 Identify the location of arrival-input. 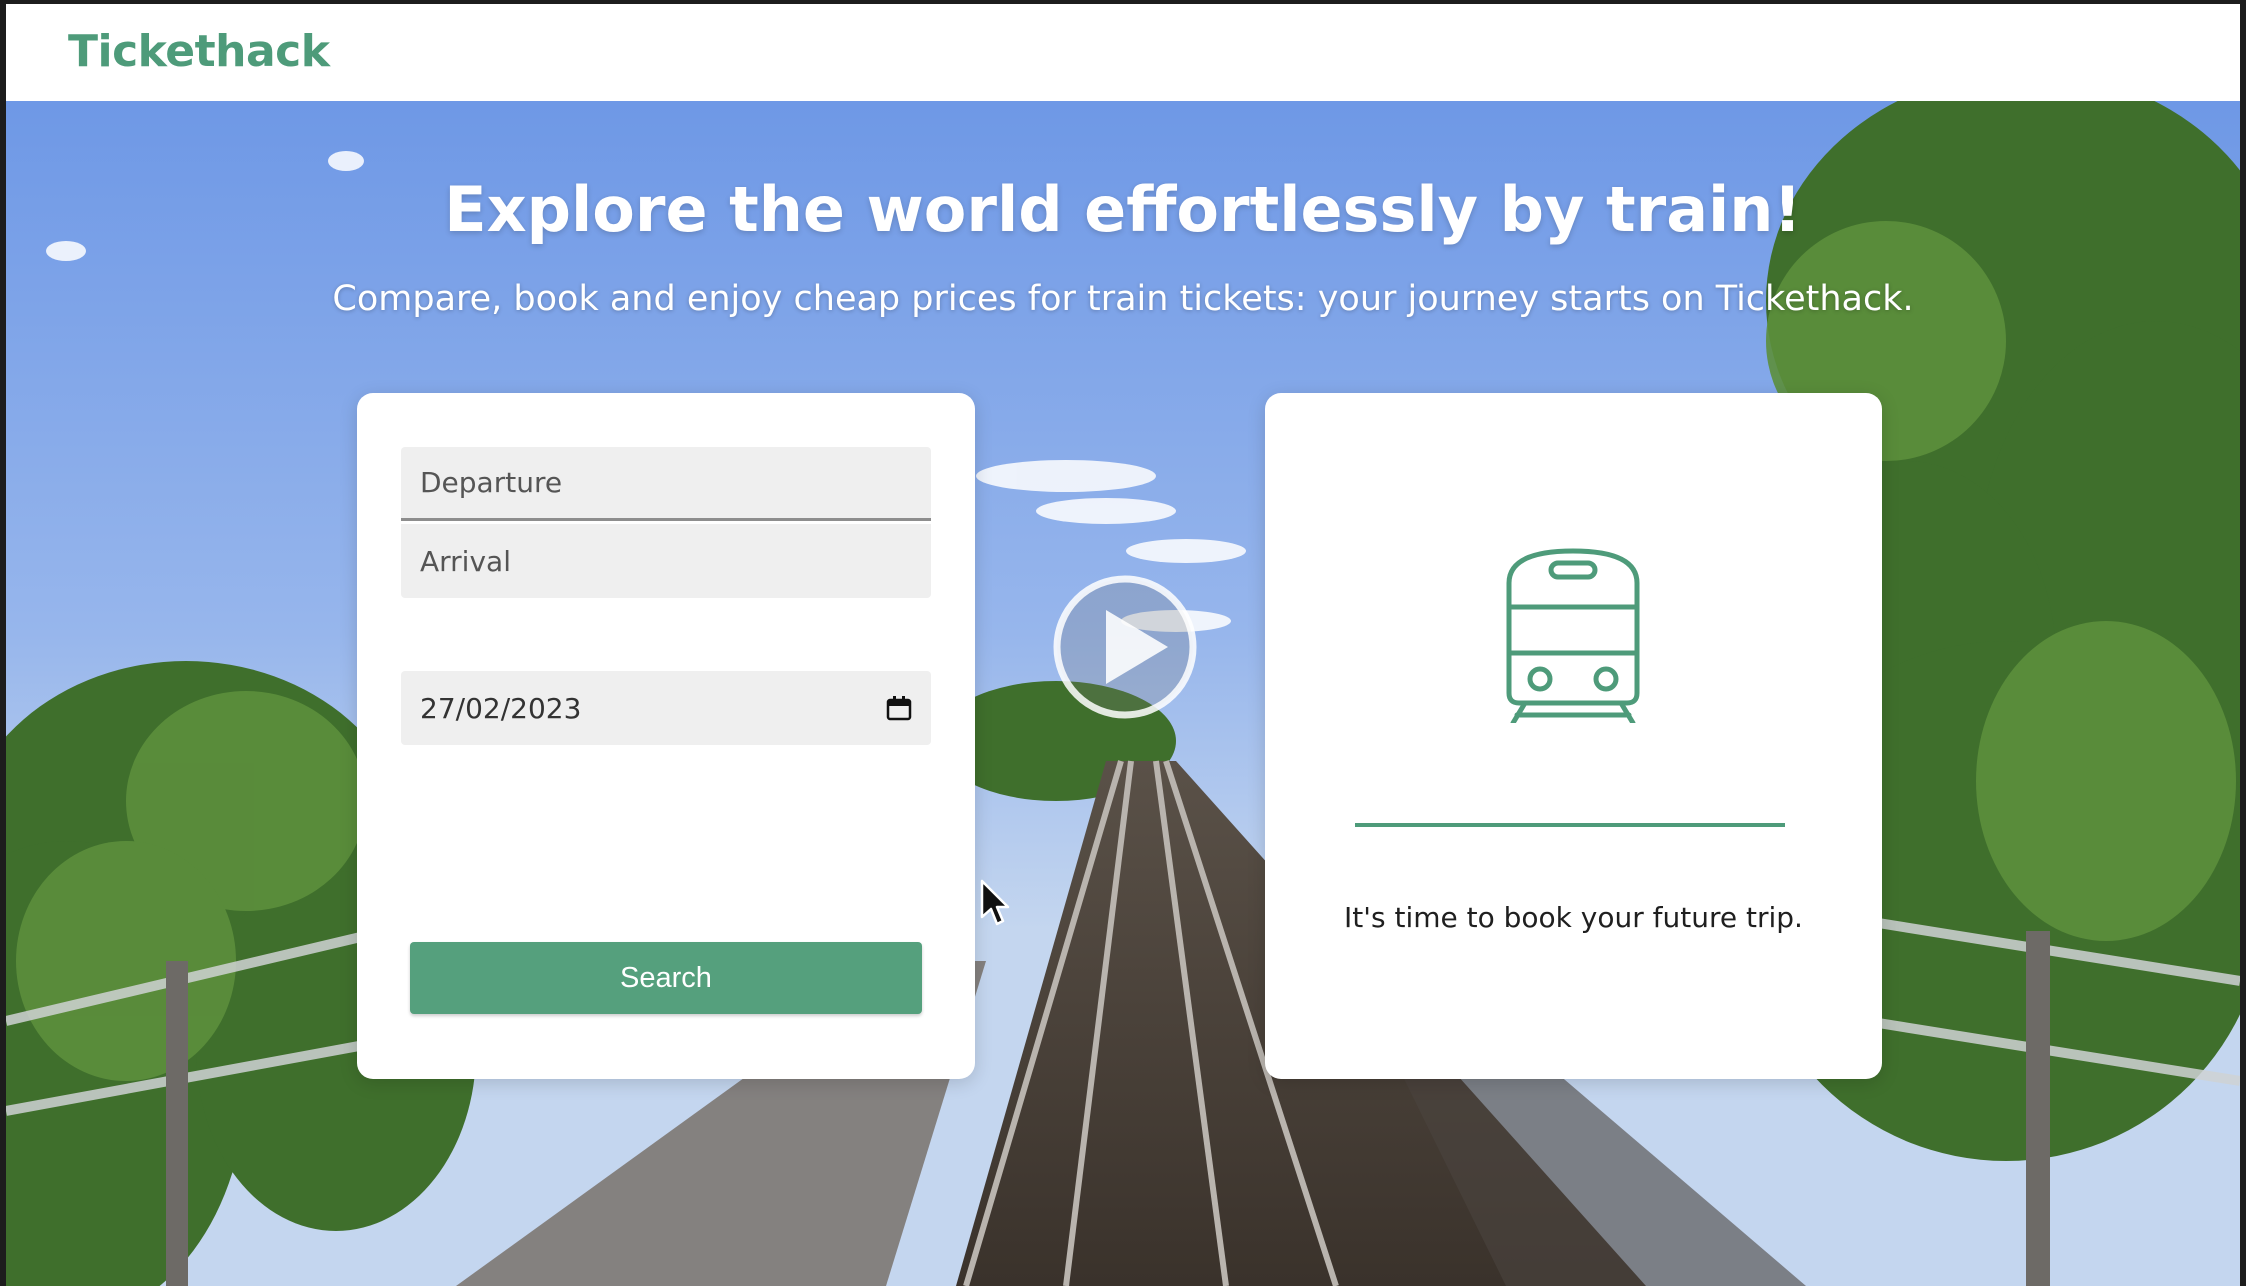
(666, 561).